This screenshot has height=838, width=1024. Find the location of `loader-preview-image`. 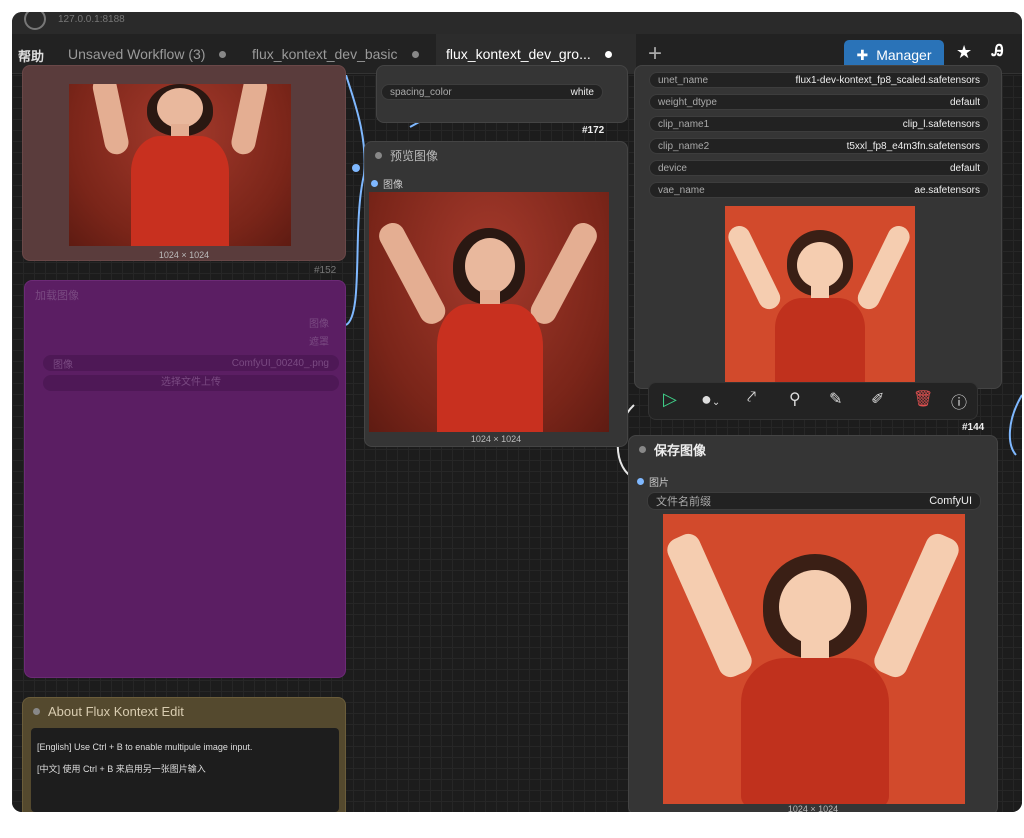

loader-preview-image is located at coordinates (820, 296).